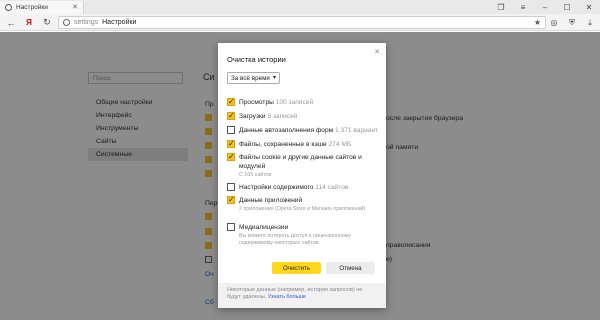  Describe the element at coordinates (287, 297) in the screenshot. I see `learn-more-link: Узнать больше` at that location.